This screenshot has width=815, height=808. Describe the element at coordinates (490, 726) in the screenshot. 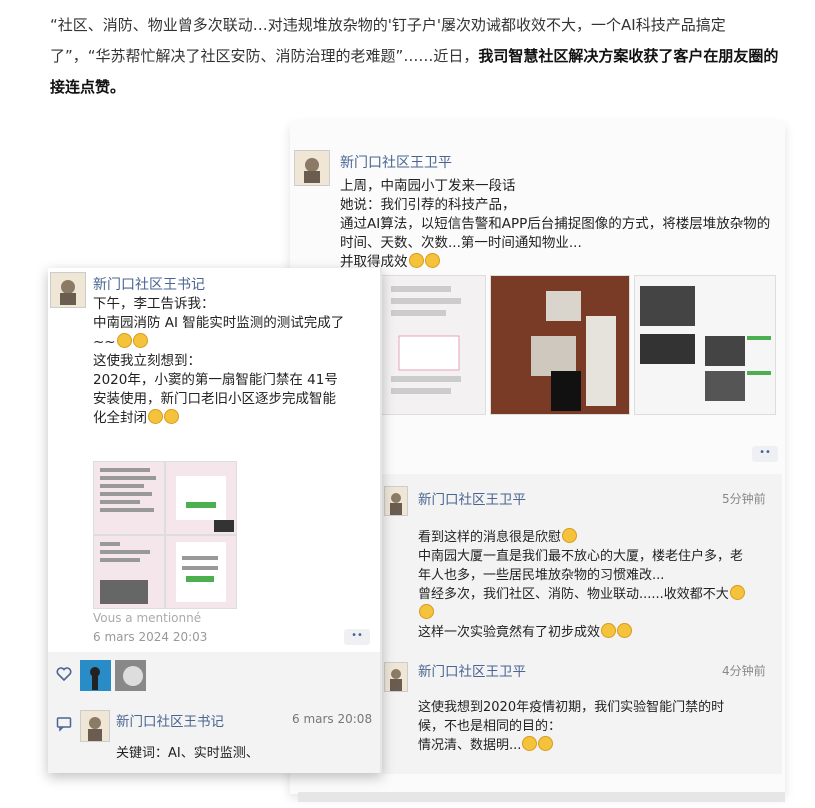

I see `comment-line: 候，不也是相同的目的：` at that location.